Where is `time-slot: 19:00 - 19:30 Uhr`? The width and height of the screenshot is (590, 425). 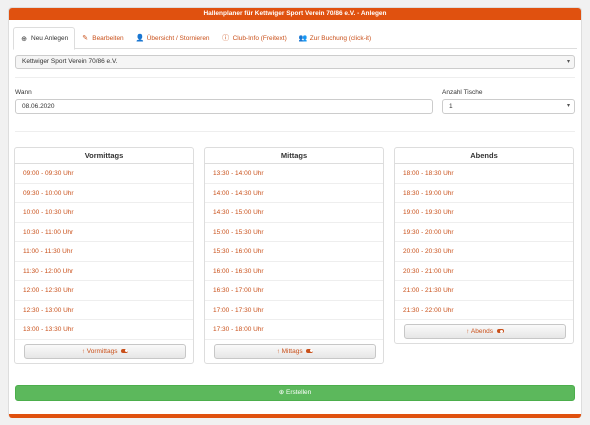
time-slot: 19:00 - 19:30 Uhr is located at coordinates (484, 213).